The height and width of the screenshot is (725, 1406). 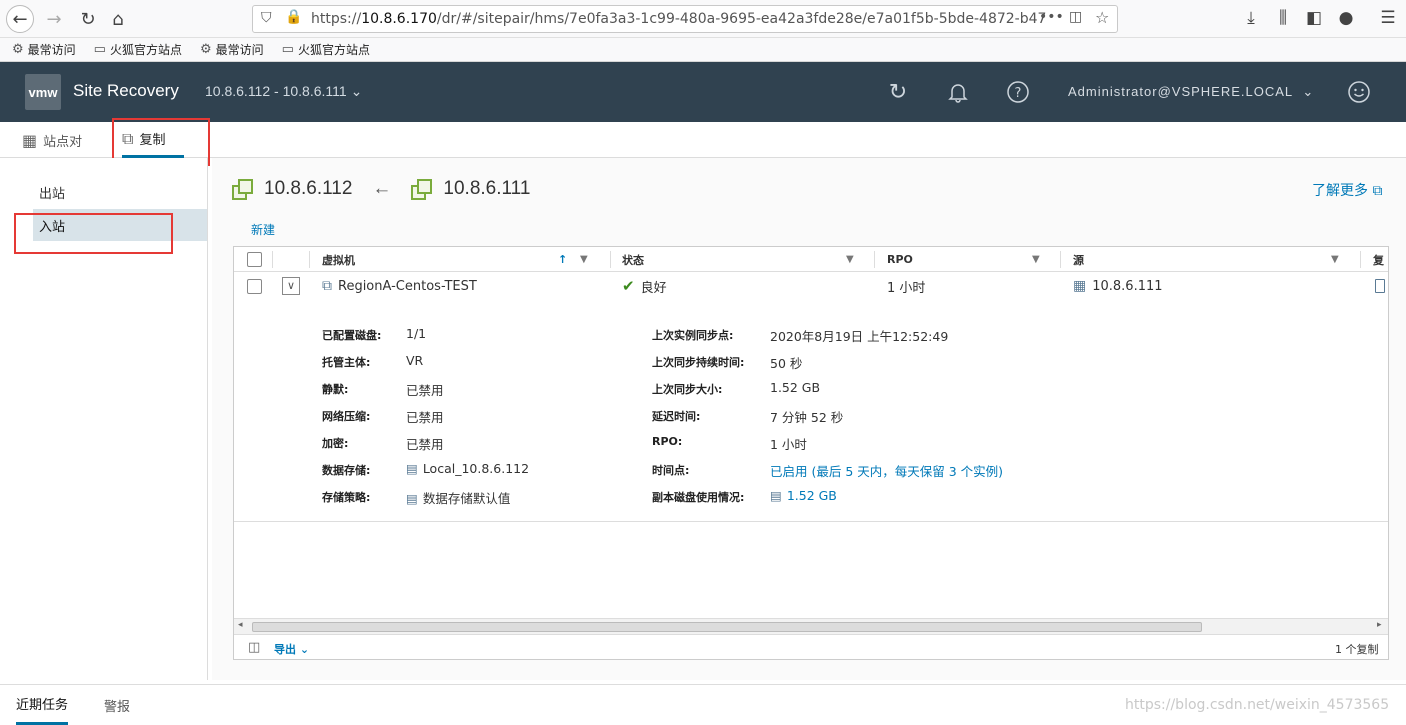 I want to click on tab-label: 近期任务, so click(x=42, y=705).